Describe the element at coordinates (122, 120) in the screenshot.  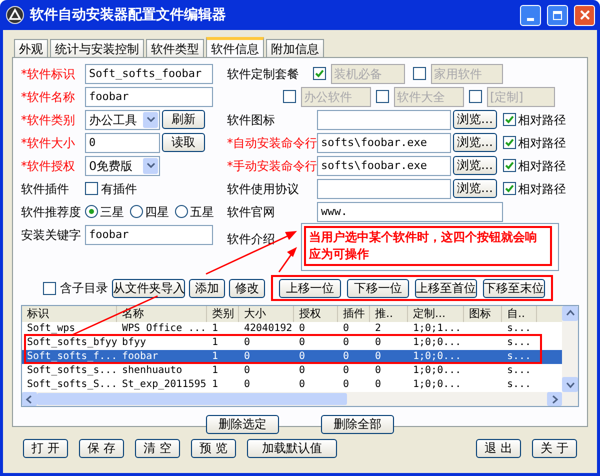
I see `dropdown: 办公工具` at that location.